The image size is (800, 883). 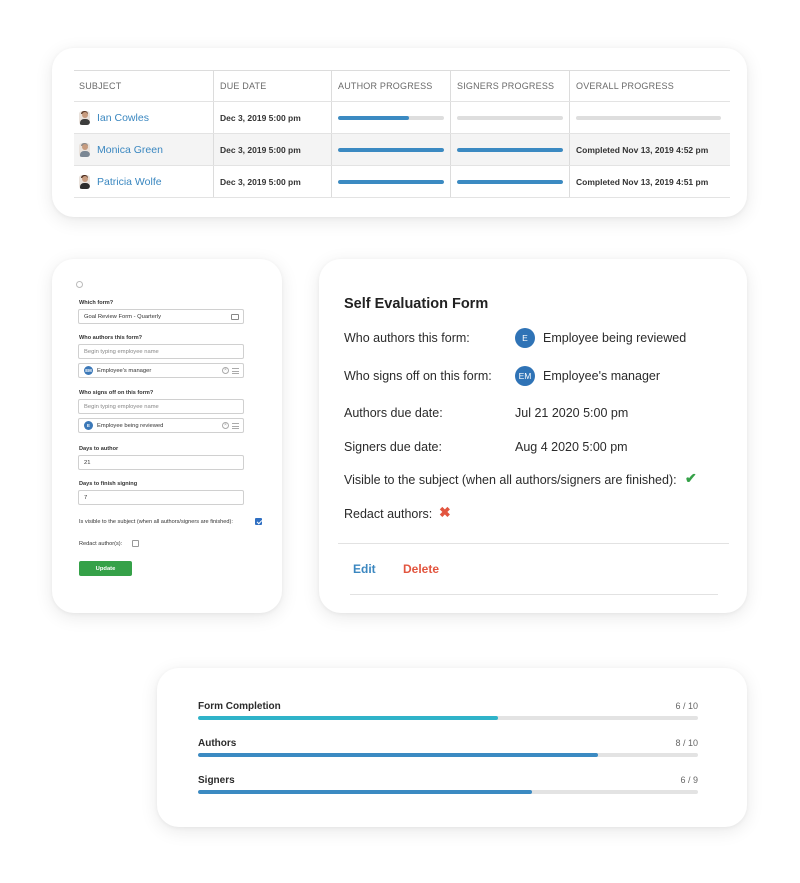 What do you see at coordinates (418, 376) in the screenshot?
I see `signers-label: Who signs off on this form:` at bounding box center [418, 376].